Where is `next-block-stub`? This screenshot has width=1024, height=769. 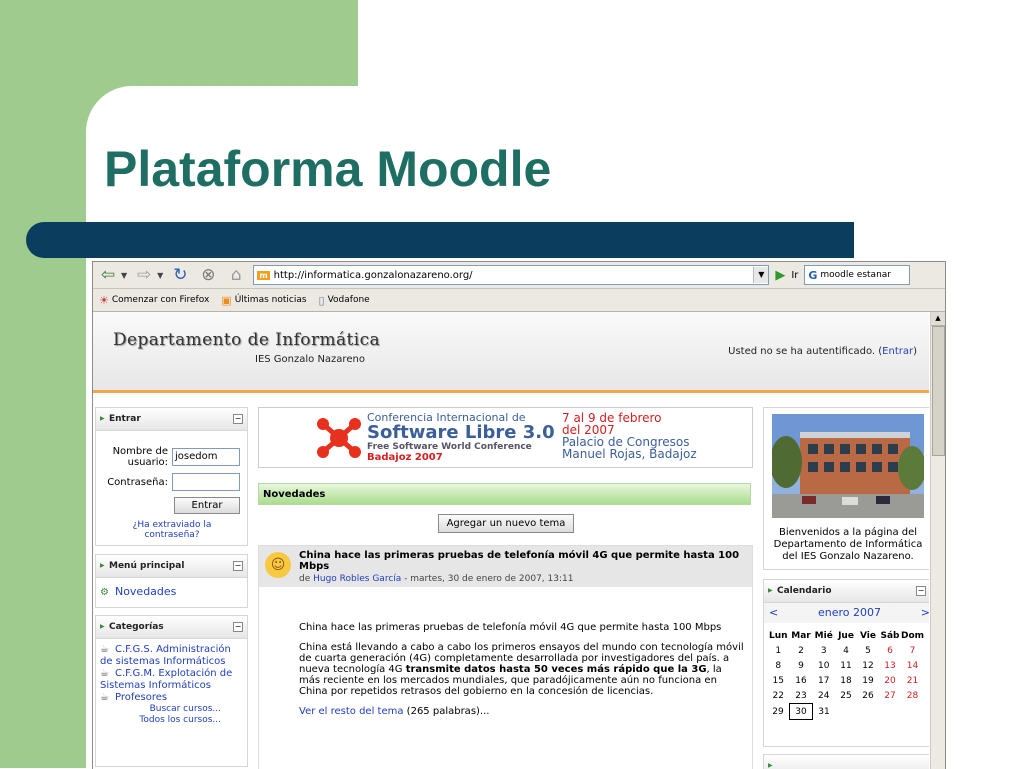 next-block-stub is located at coordinates (846, 761).